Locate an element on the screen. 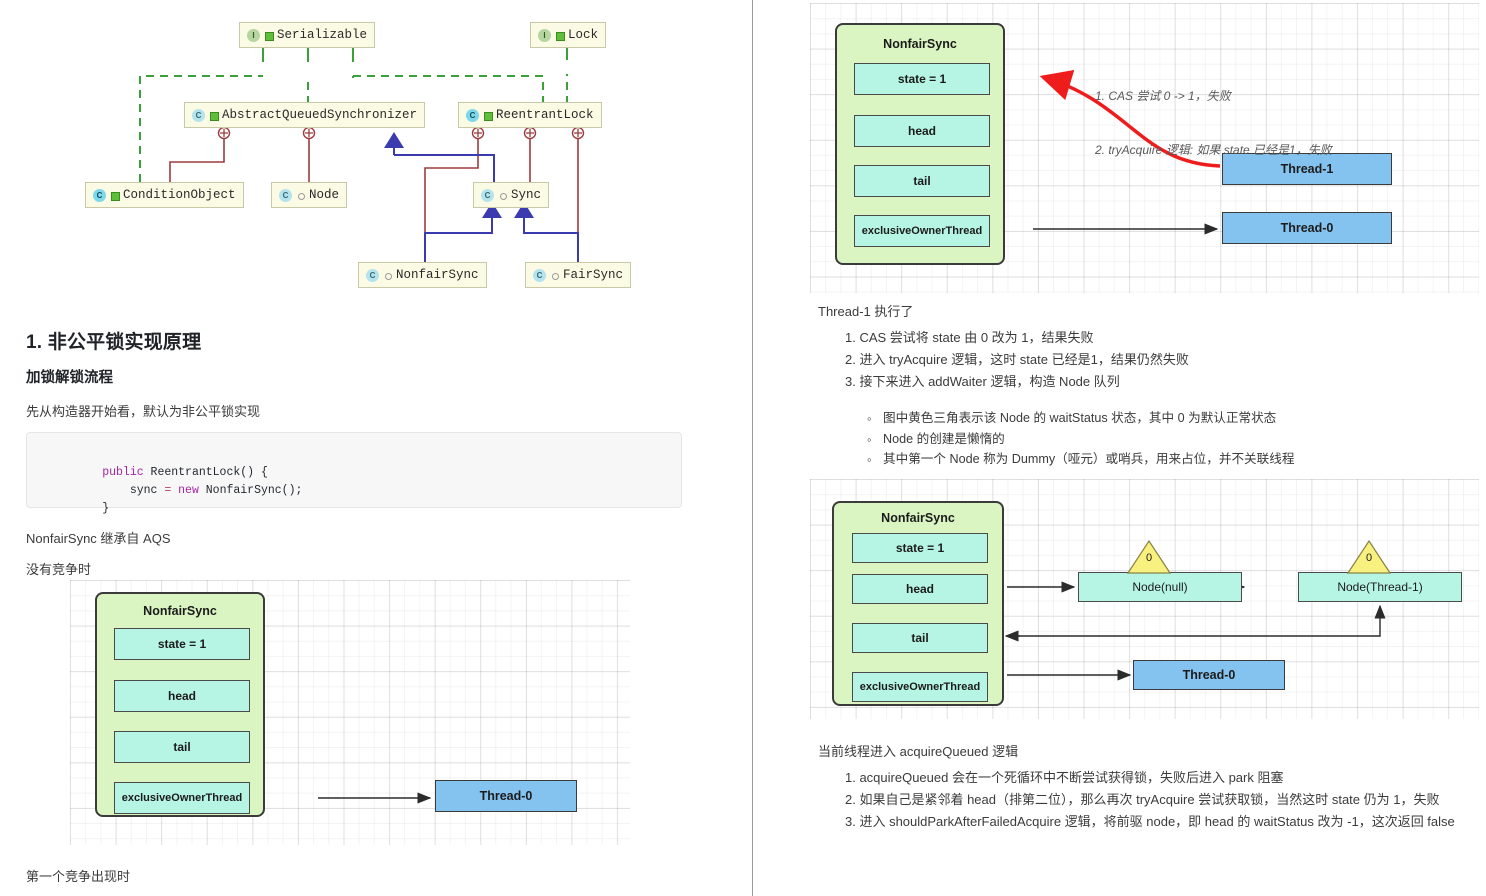 The height and width of the screenshot is (896, 1486). page-title: 1. 非公平锁实现原理 is located at coordinates (114, 342).